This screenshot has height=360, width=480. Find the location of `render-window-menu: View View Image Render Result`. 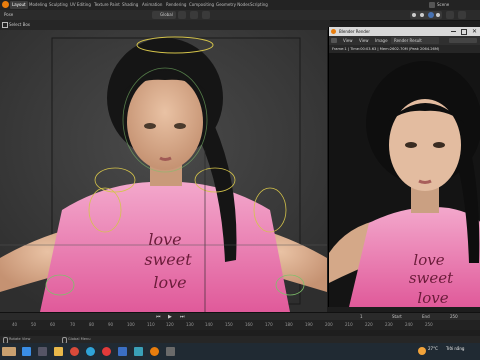

render-window-menu: View View Image Render Result is located at coordinates (404, 40).